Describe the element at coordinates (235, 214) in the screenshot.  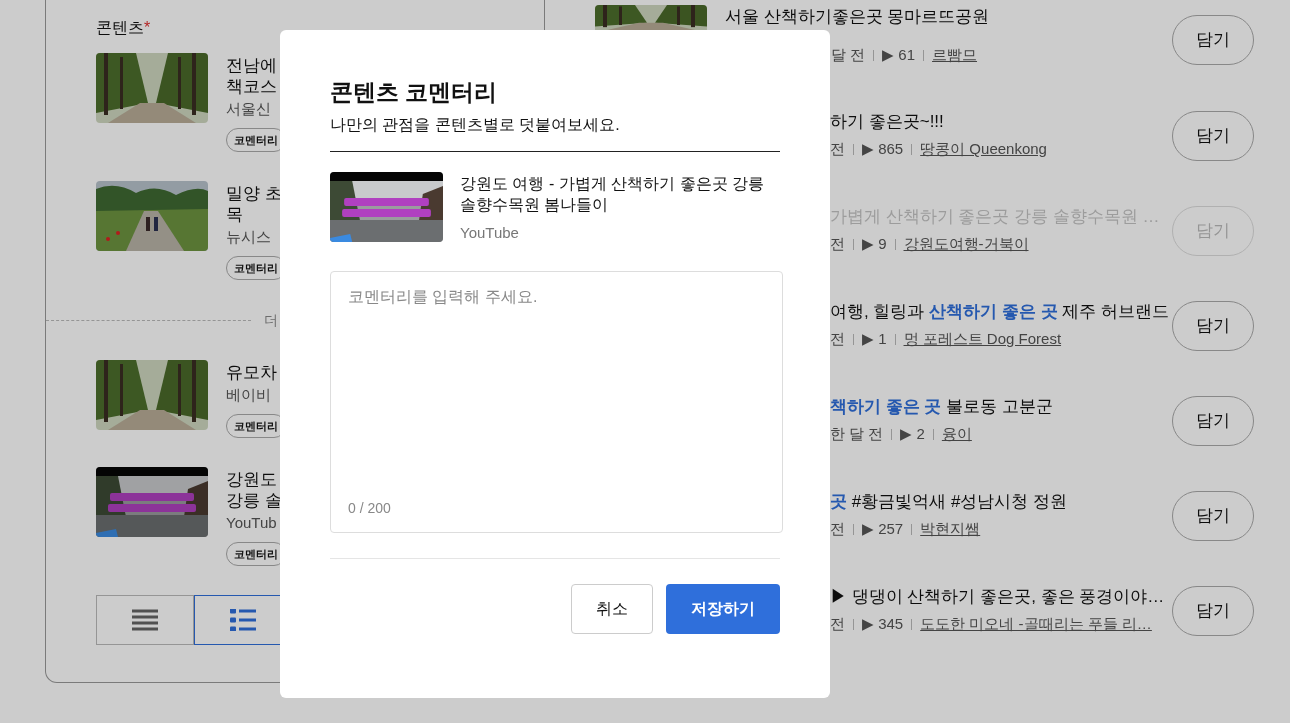
I see `content-title: 목` at that location.